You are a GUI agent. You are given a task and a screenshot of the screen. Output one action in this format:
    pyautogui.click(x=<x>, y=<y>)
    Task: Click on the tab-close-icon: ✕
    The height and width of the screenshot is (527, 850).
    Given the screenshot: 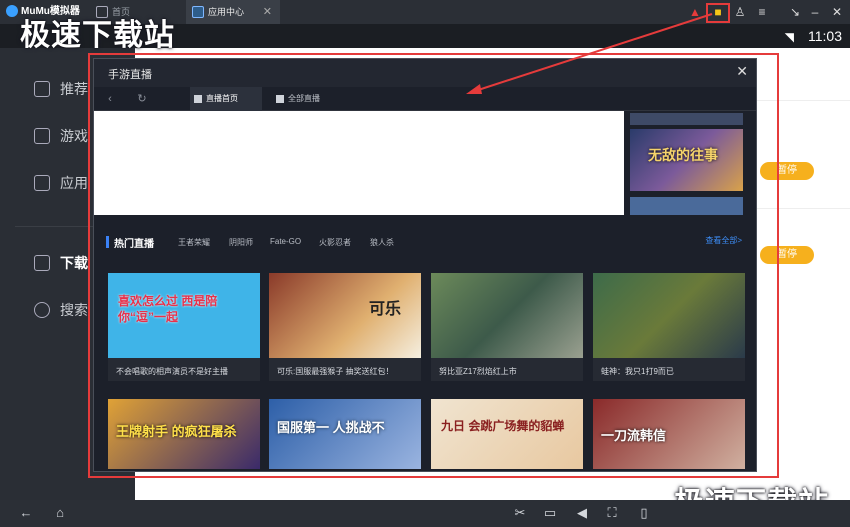 What is the action you would take?
    pyautogui.click(x=267, y=12)
    